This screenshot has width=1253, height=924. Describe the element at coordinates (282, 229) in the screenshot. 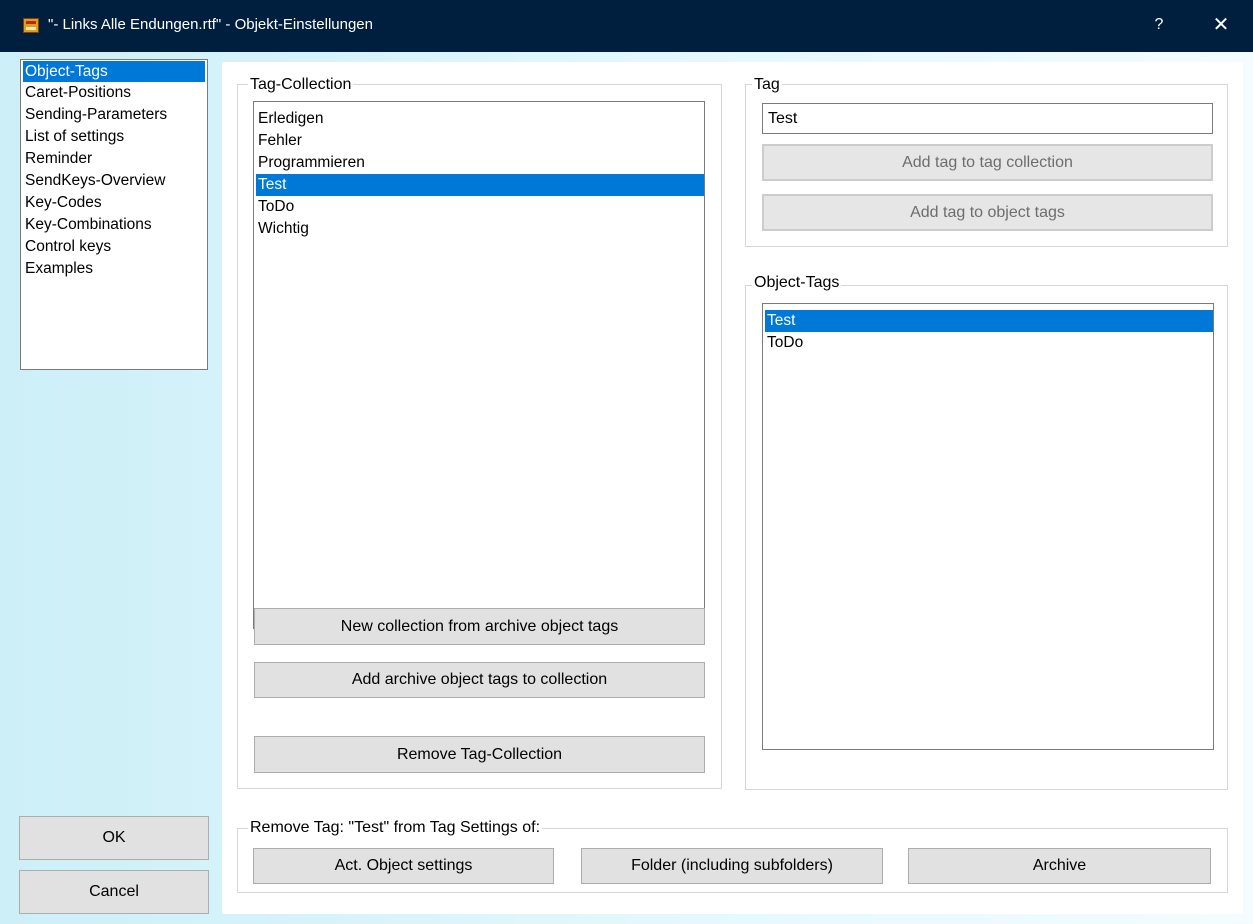

I see `list-item: Wichtig` at that location.